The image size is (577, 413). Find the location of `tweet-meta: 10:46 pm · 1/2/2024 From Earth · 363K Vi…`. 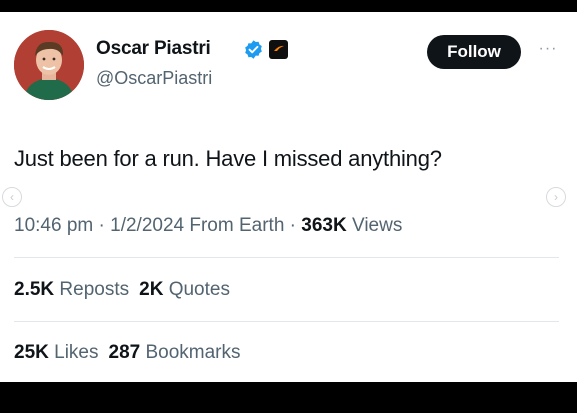

tweet-meta: 10:46 pm · 1/2/2024 From Earth · 363K Vi… is located at coordinates (208, 226).